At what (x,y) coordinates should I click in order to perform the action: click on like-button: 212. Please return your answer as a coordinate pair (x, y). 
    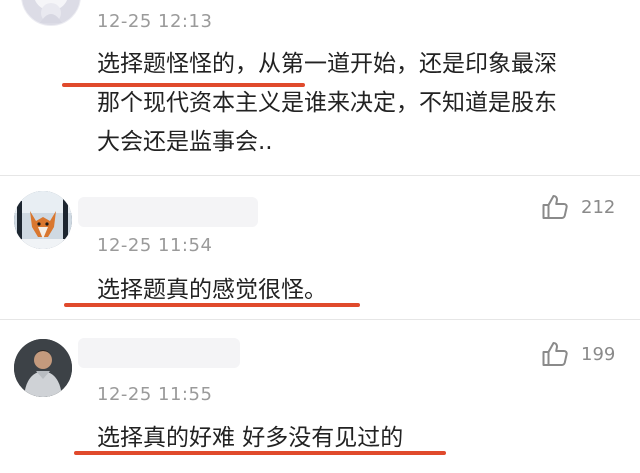
    Looking at the image, I should click on (578, 207).